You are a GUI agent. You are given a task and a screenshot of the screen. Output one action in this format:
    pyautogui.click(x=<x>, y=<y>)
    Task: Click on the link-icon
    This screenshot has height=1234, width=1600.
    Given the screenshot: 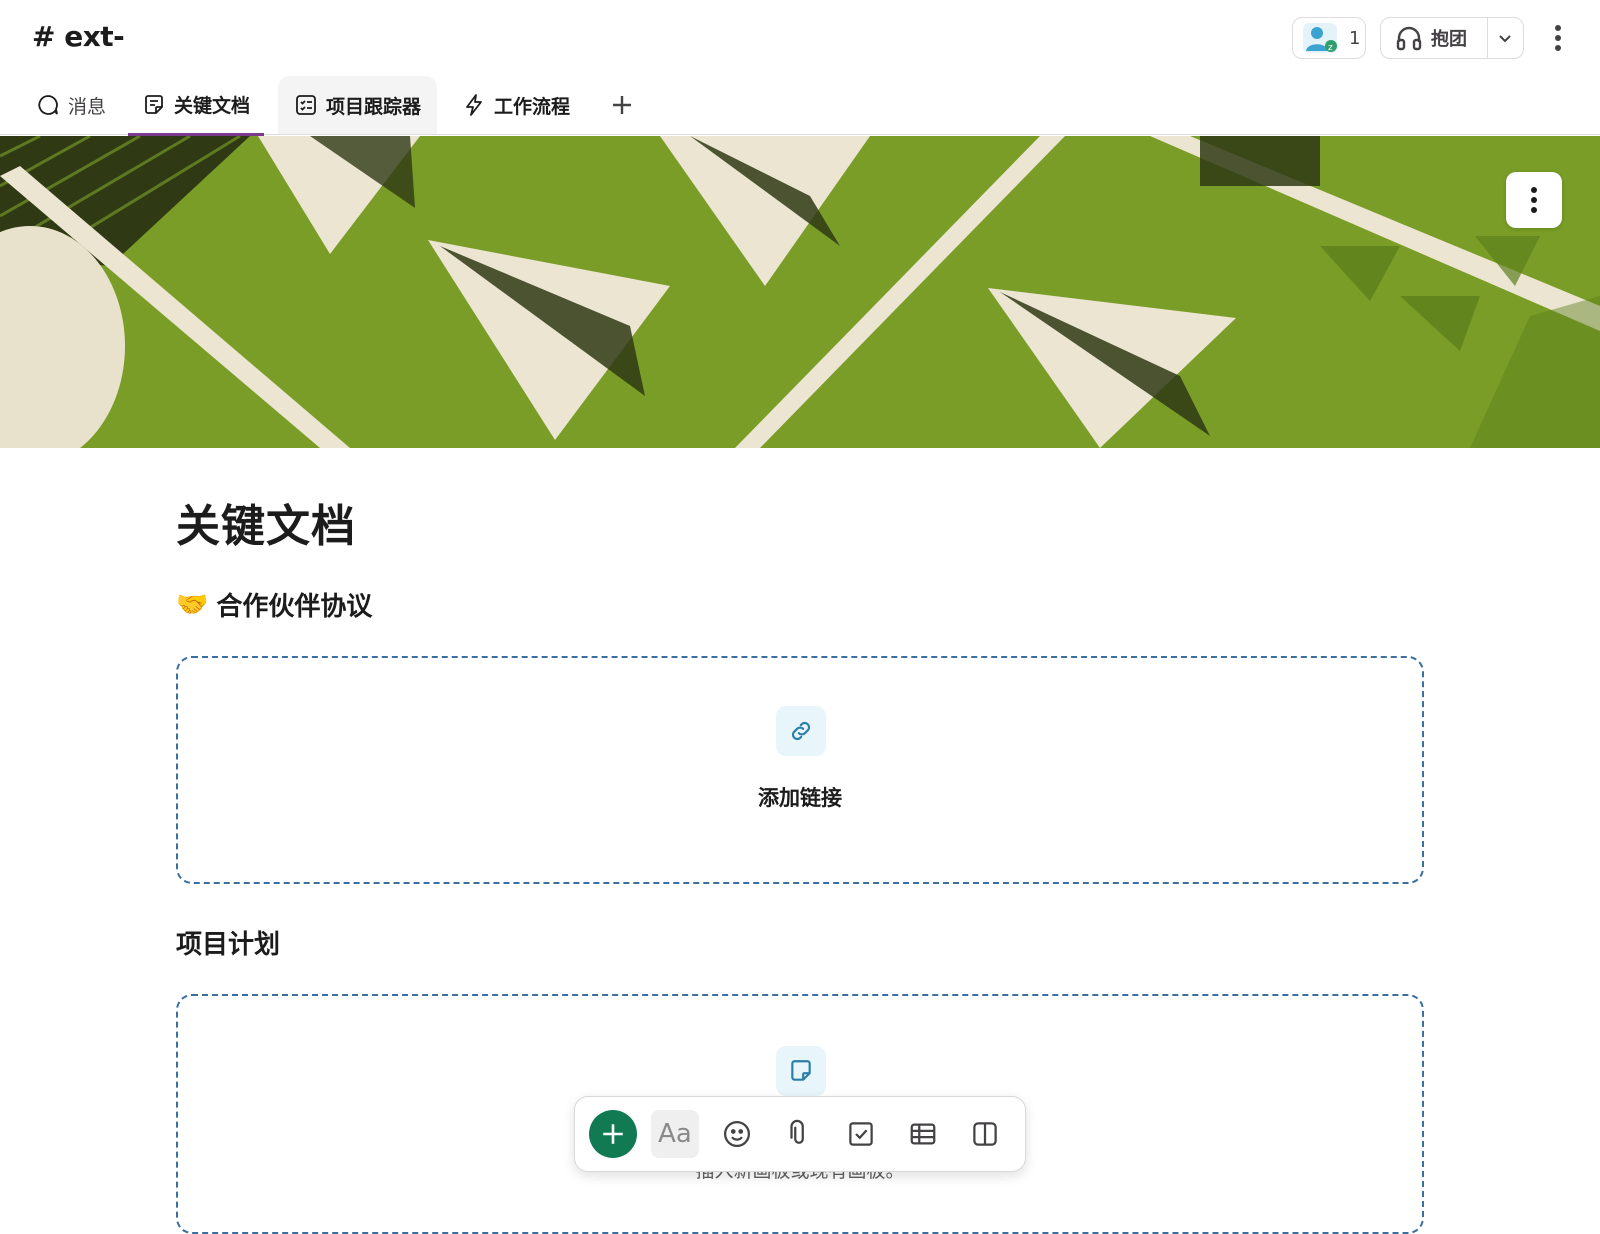 What is the action you would take?
    pyautogui.click(x=801, y=731)
    